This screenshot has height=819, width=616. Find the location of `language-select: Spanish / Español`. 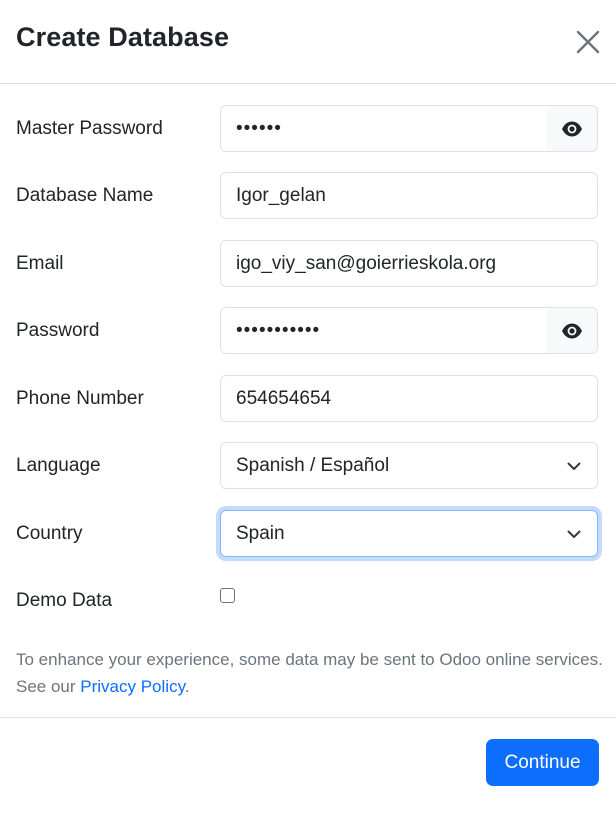

language-select: Spanish / Español is located at coordinates (409, 465).